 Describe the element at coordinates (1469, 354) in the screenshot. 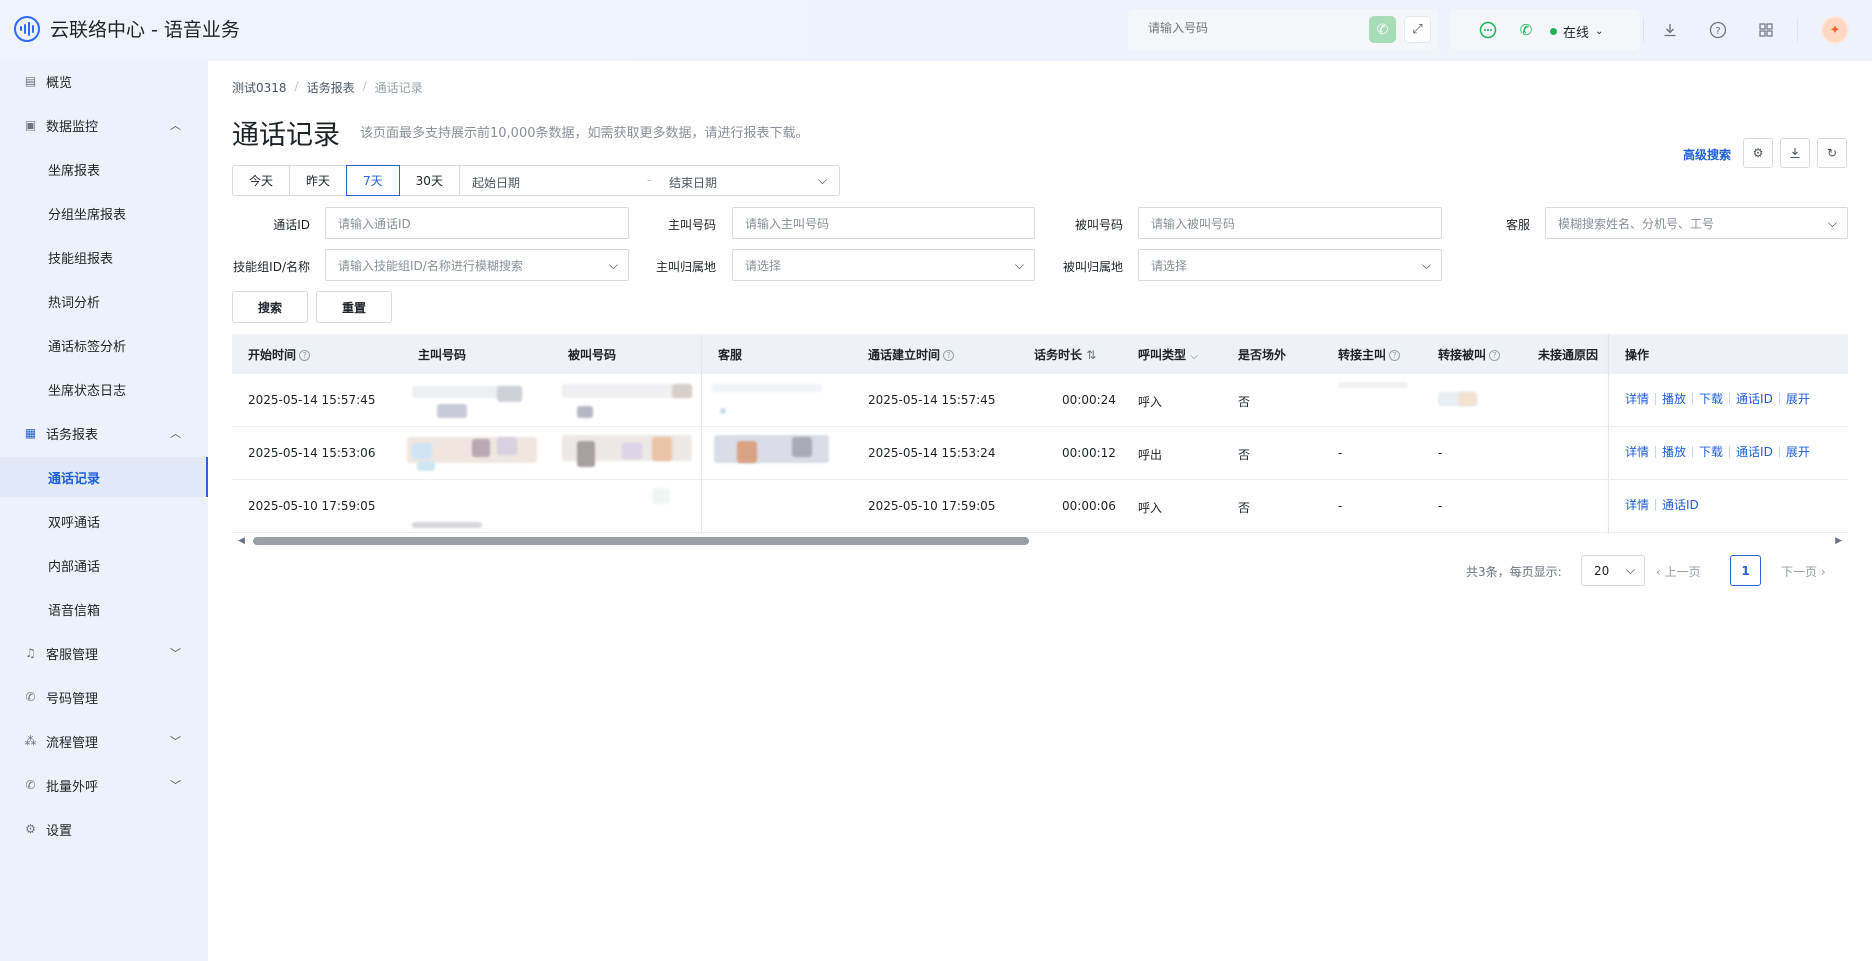

I see `col-transfer-callee: 转接被叫?` at that location.